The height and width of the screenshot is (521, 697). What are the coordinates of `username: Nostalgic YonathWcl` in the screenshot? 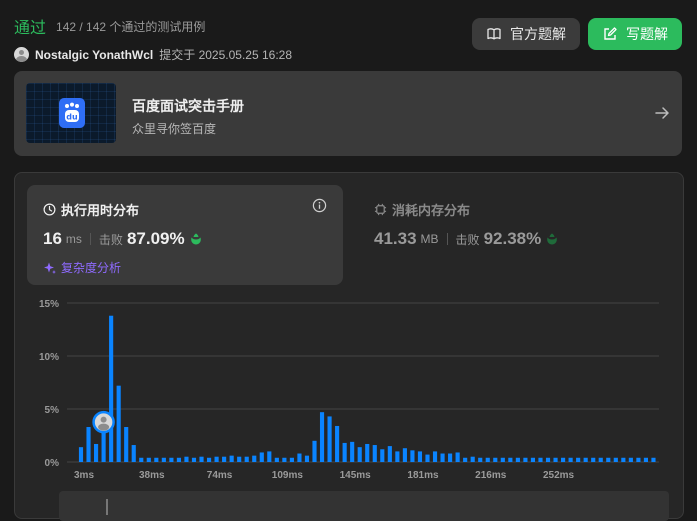 It's located at (94, 55).